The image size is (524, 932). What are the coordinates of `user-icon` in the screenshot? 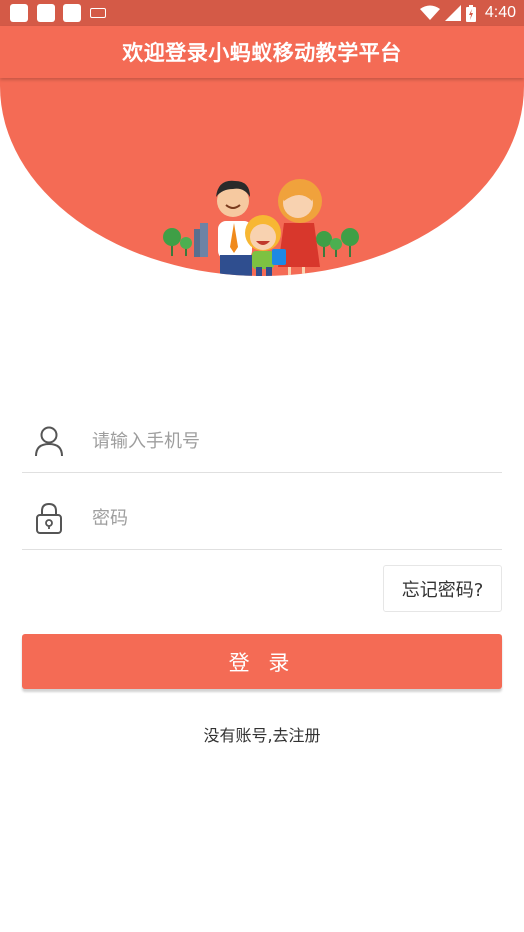 It's located at (49, 441).